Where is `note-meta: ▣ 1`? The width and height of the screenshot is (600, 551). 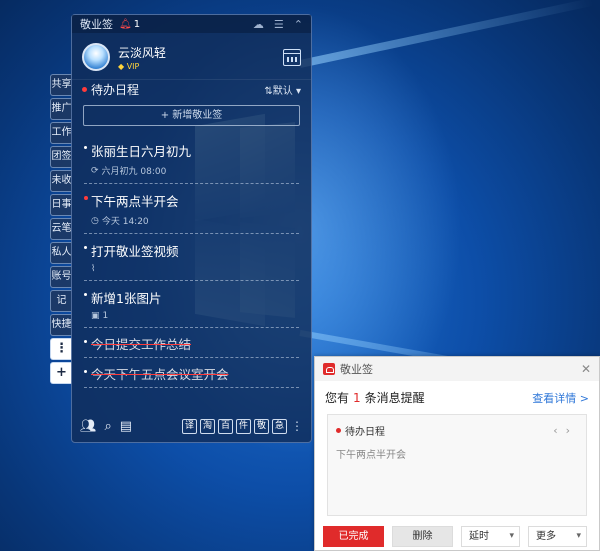
note-meta: ▣ 1 is located at coordinates (195, 316).